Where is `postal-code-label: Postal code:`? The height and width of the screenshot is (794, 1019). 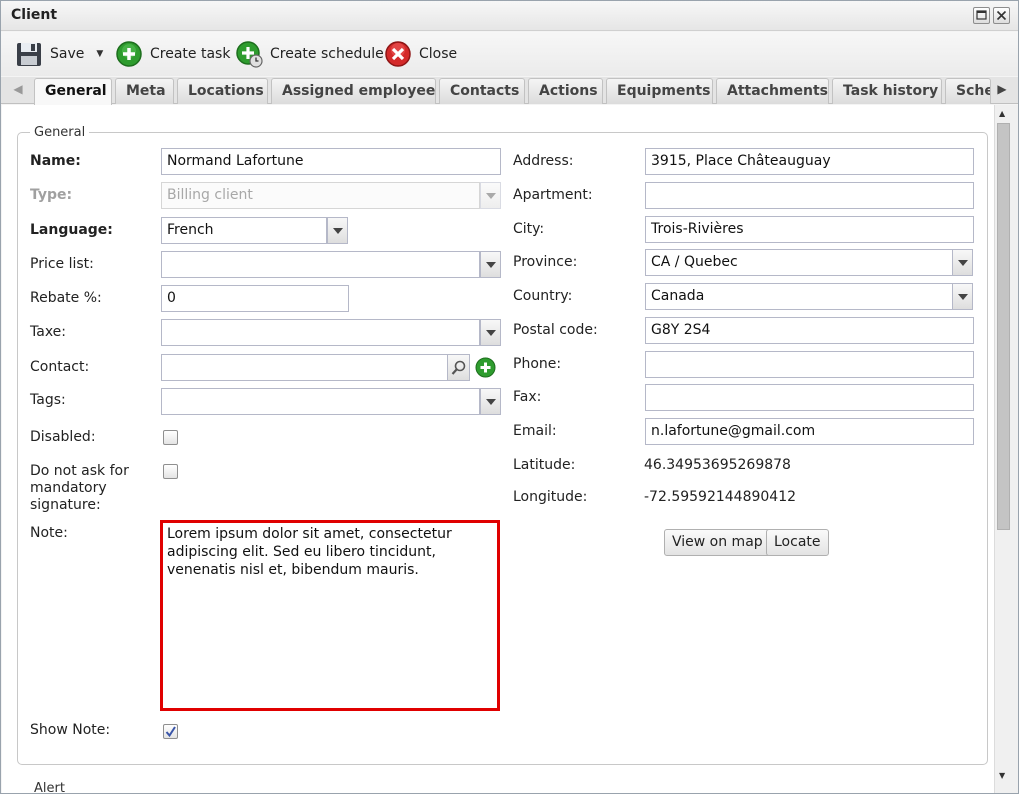
postal-code-label: Postal code: is located at coordinates (555, 330).